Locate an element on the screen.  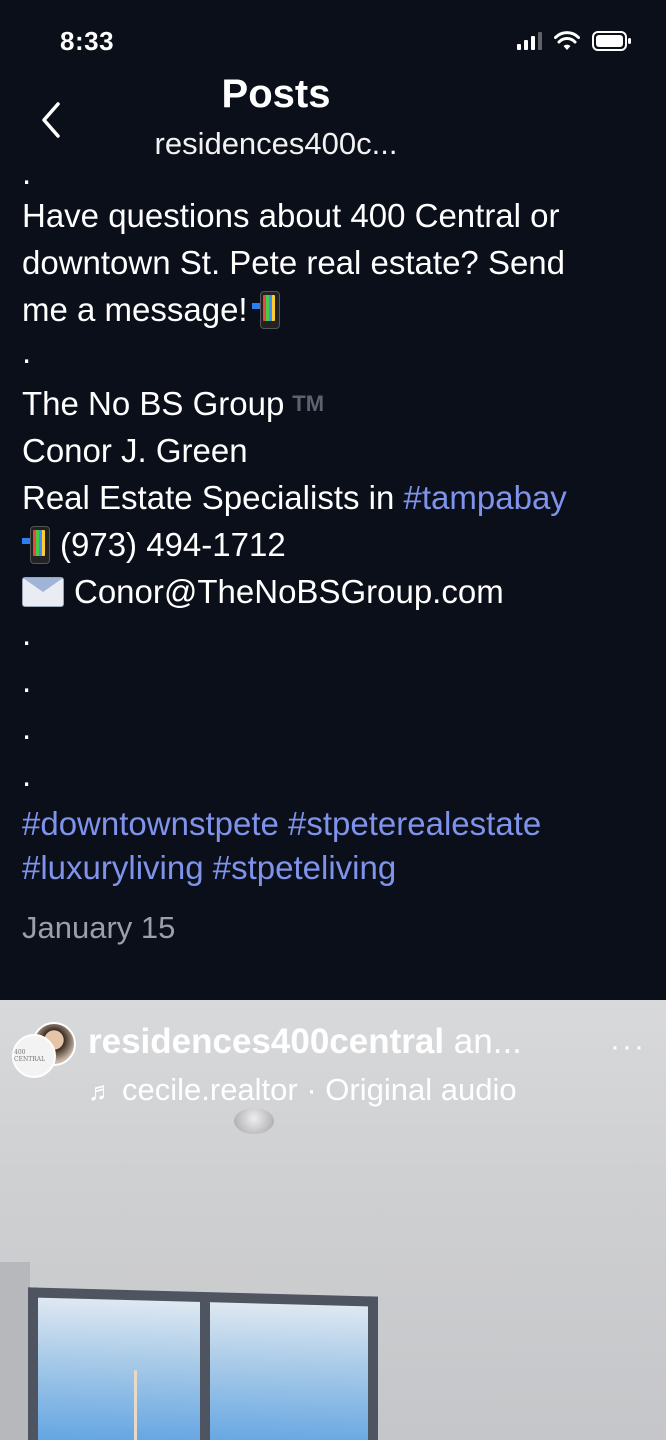
trademark-symbol: TM is located at coordinates (308, 403).